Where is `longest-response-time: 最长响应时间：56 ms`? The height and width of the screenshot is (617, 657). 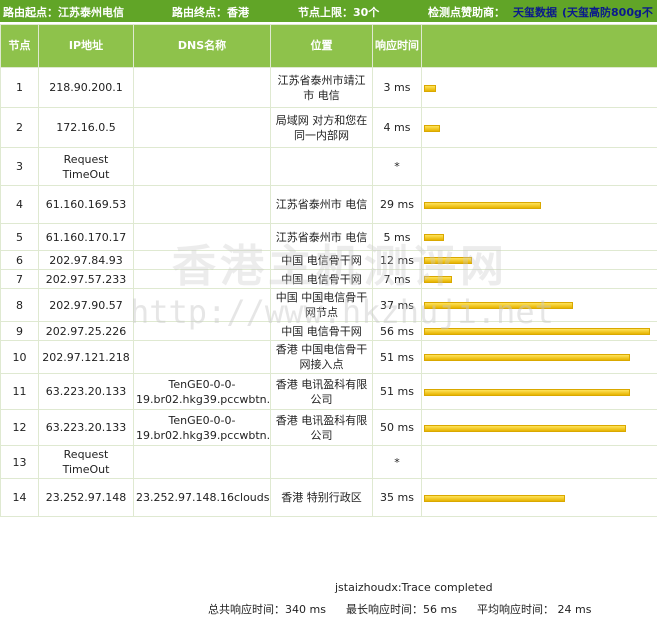
longest-response-time: 最长响应时间：56 ms is located at coordinates (401, 609).